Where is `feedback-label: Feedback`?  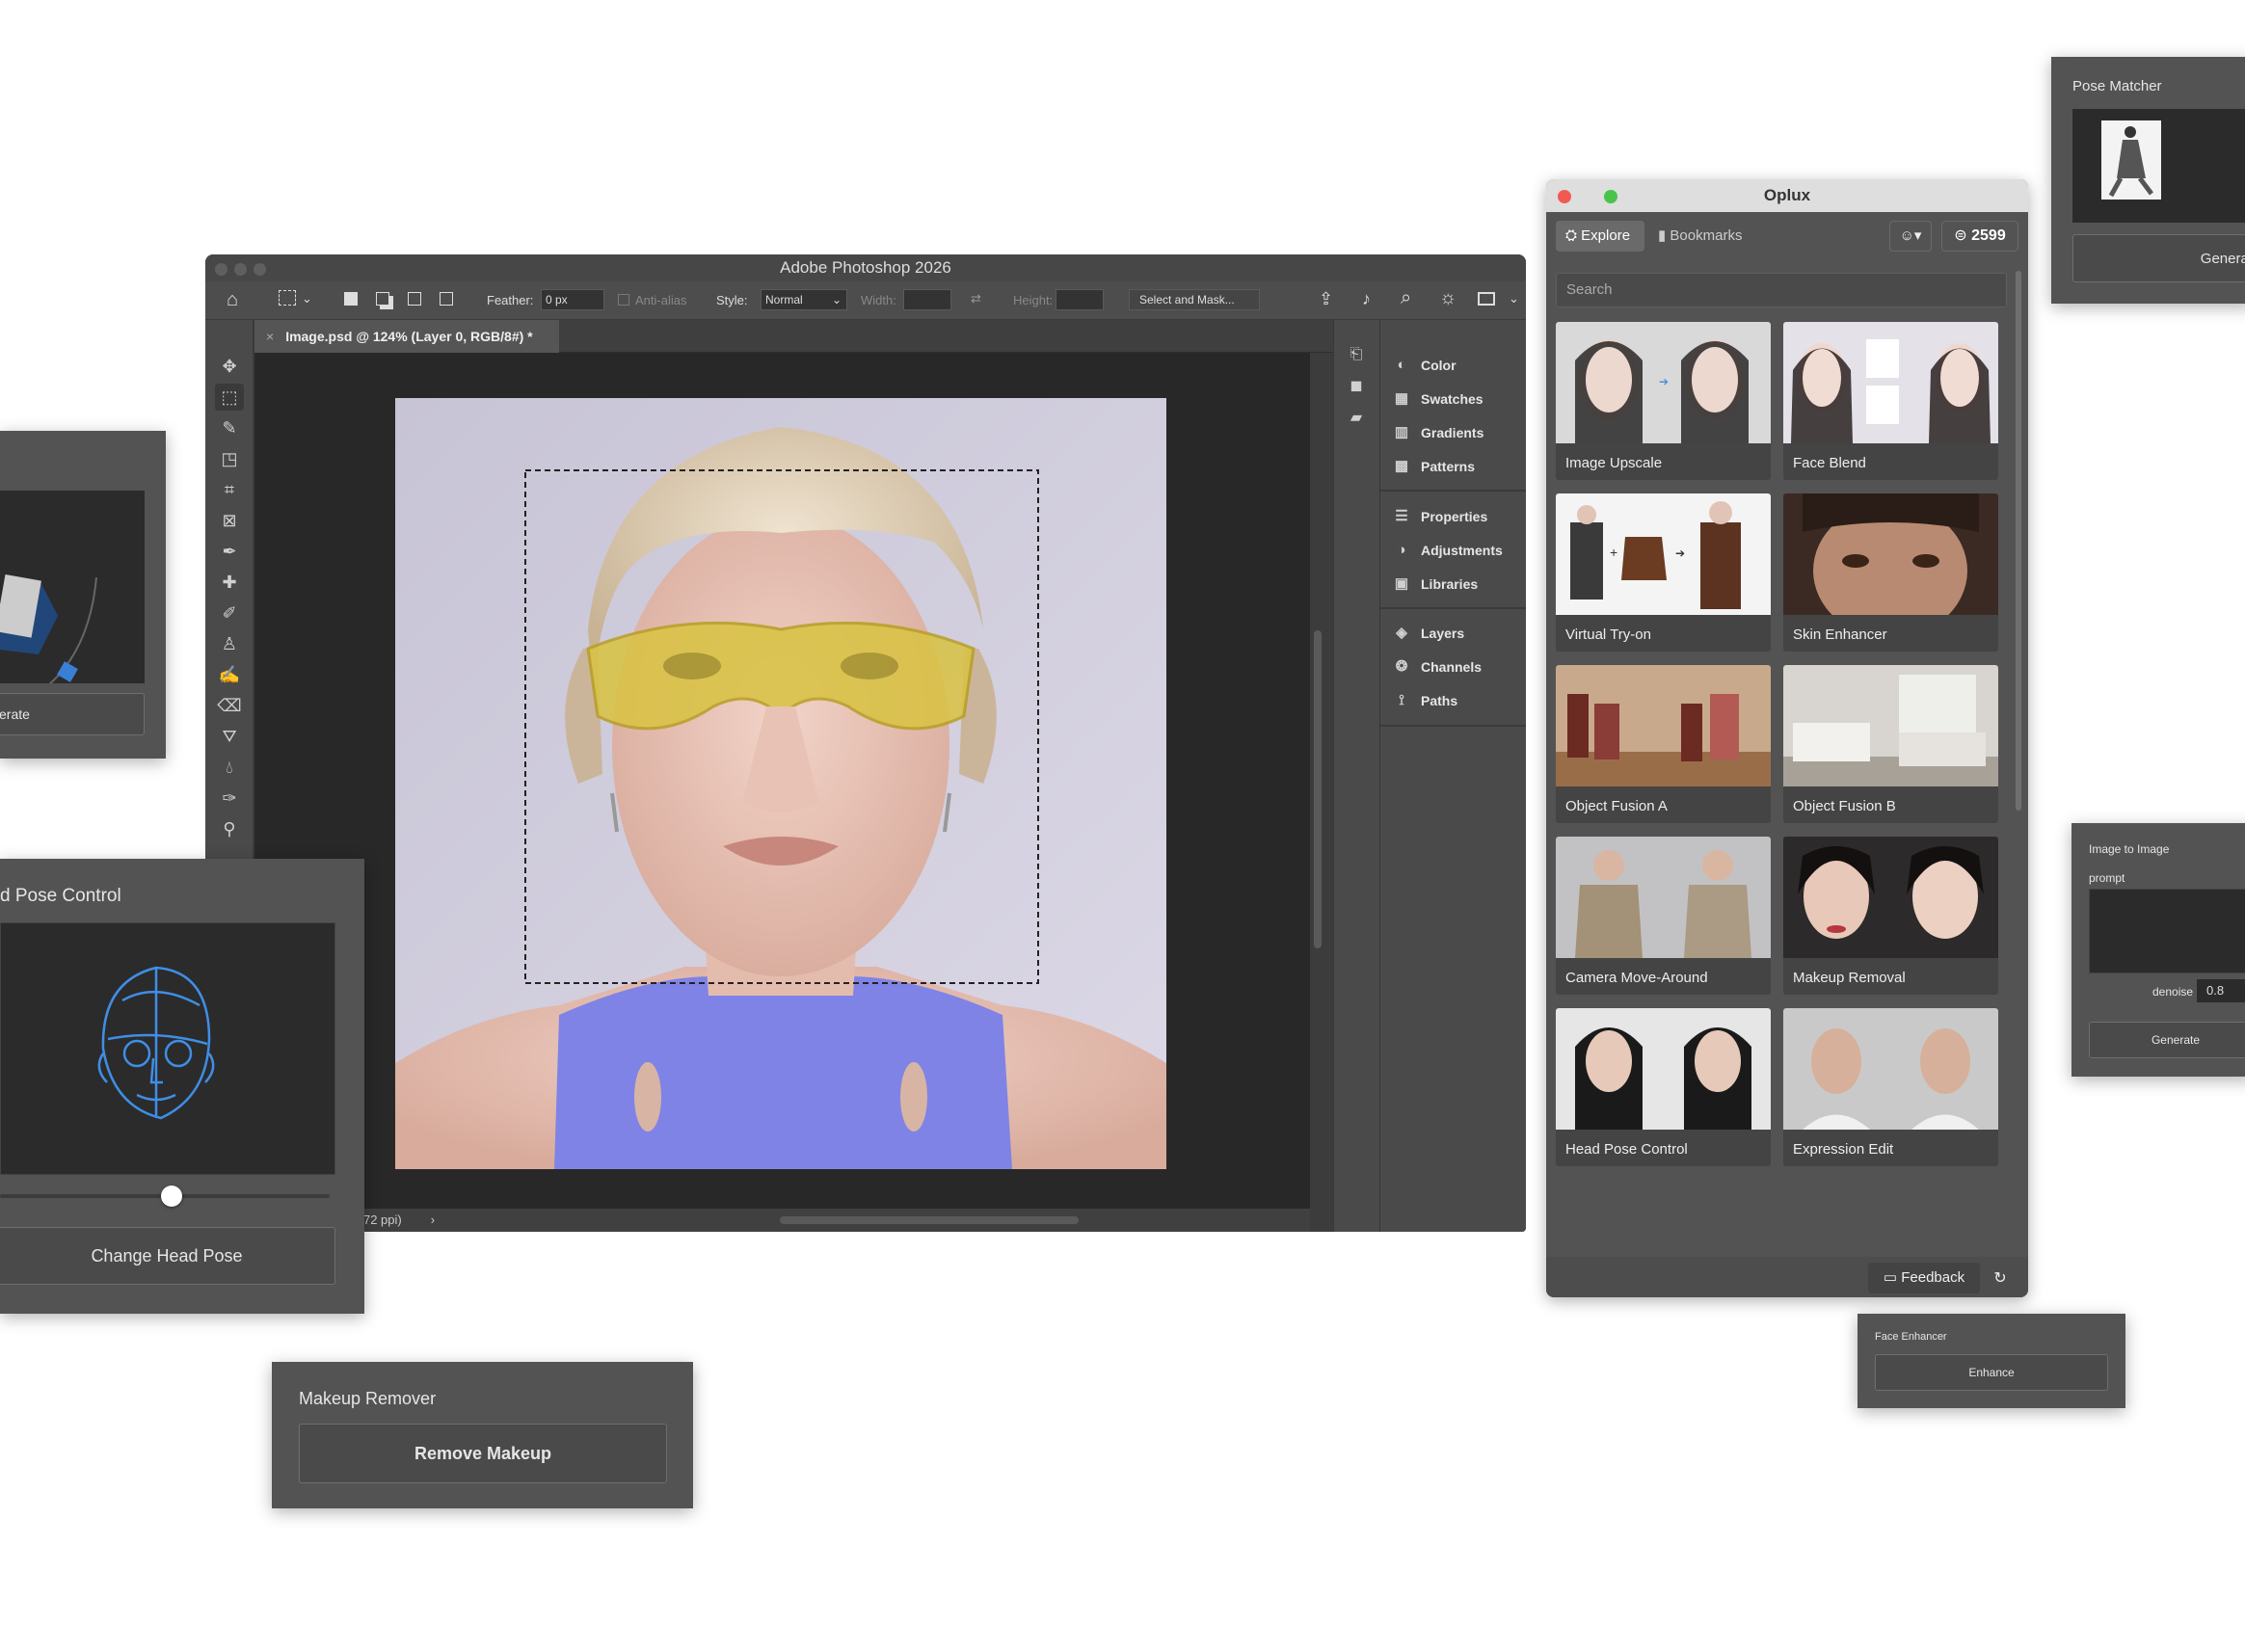
feedback-label: Feedback is located at coordinates (1933, 1278).